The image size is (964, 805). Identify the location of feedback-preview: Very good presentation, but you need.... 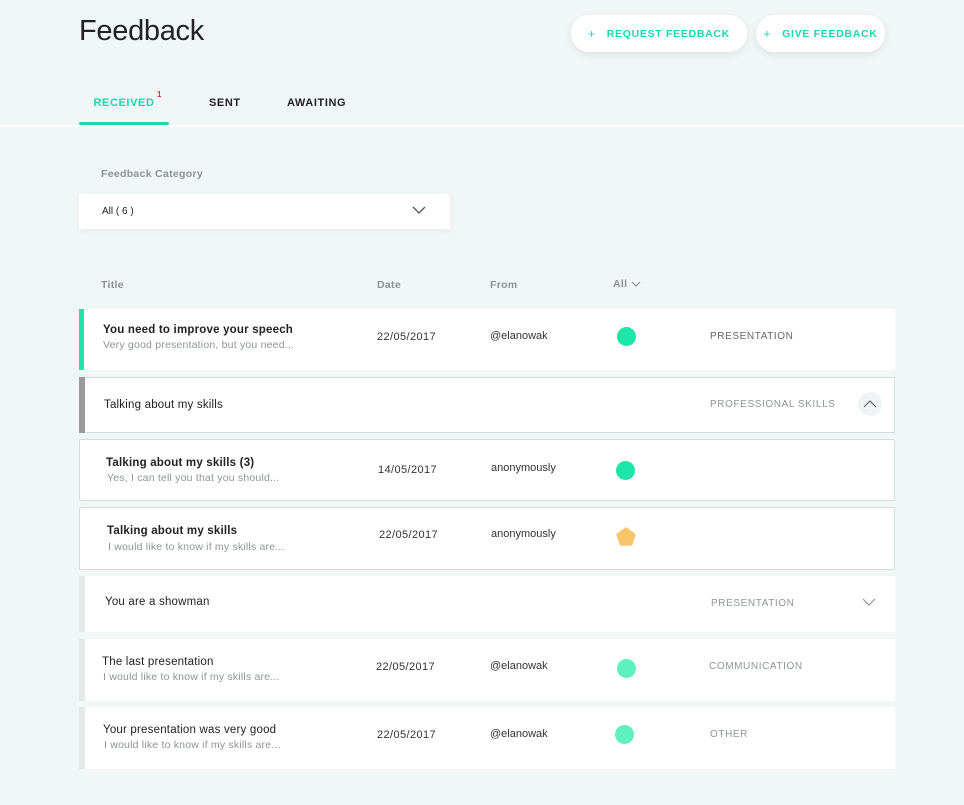
(199, 345).